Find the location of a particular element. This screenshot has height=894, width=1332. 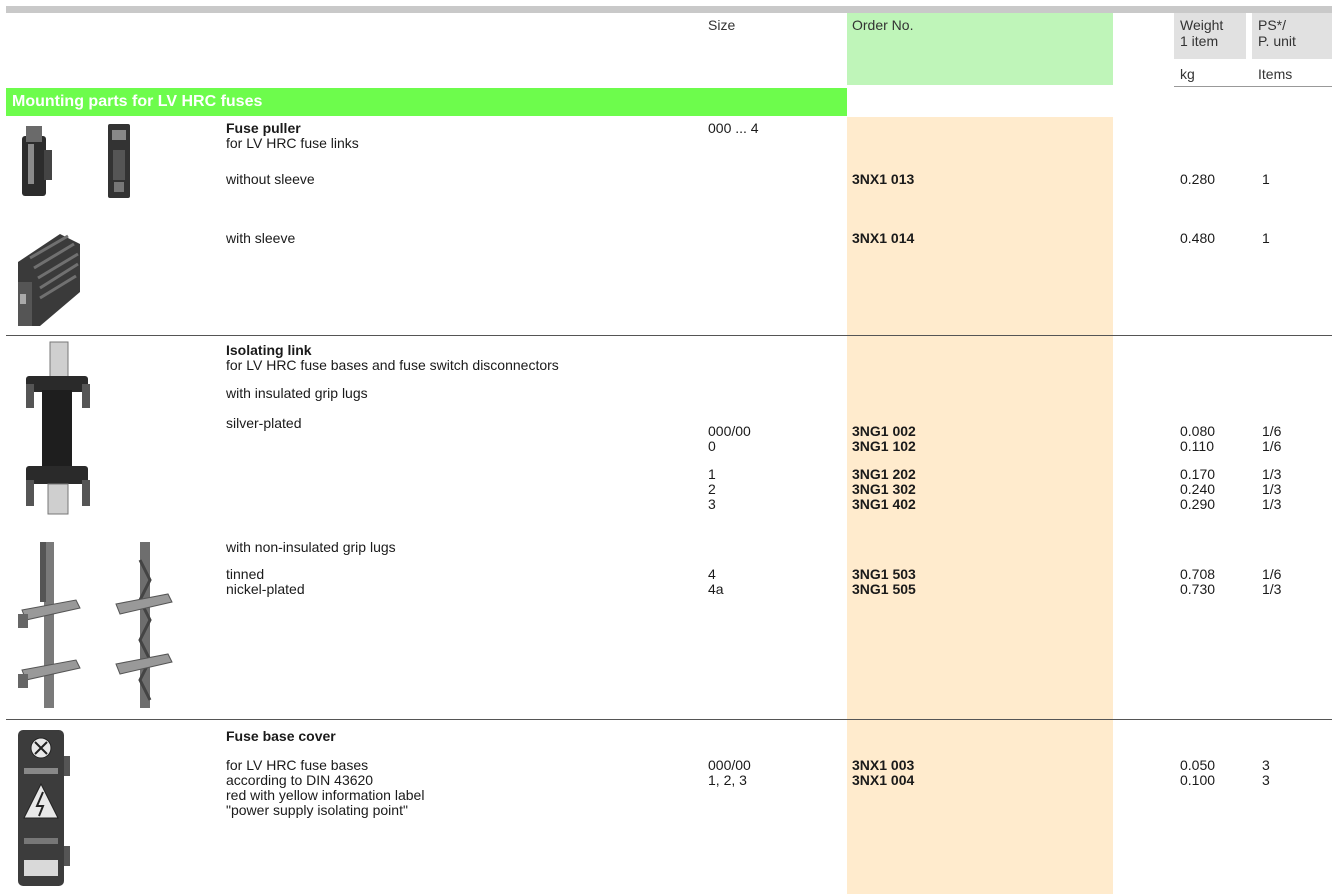

units-underline is located at coordinates (1253, 86).